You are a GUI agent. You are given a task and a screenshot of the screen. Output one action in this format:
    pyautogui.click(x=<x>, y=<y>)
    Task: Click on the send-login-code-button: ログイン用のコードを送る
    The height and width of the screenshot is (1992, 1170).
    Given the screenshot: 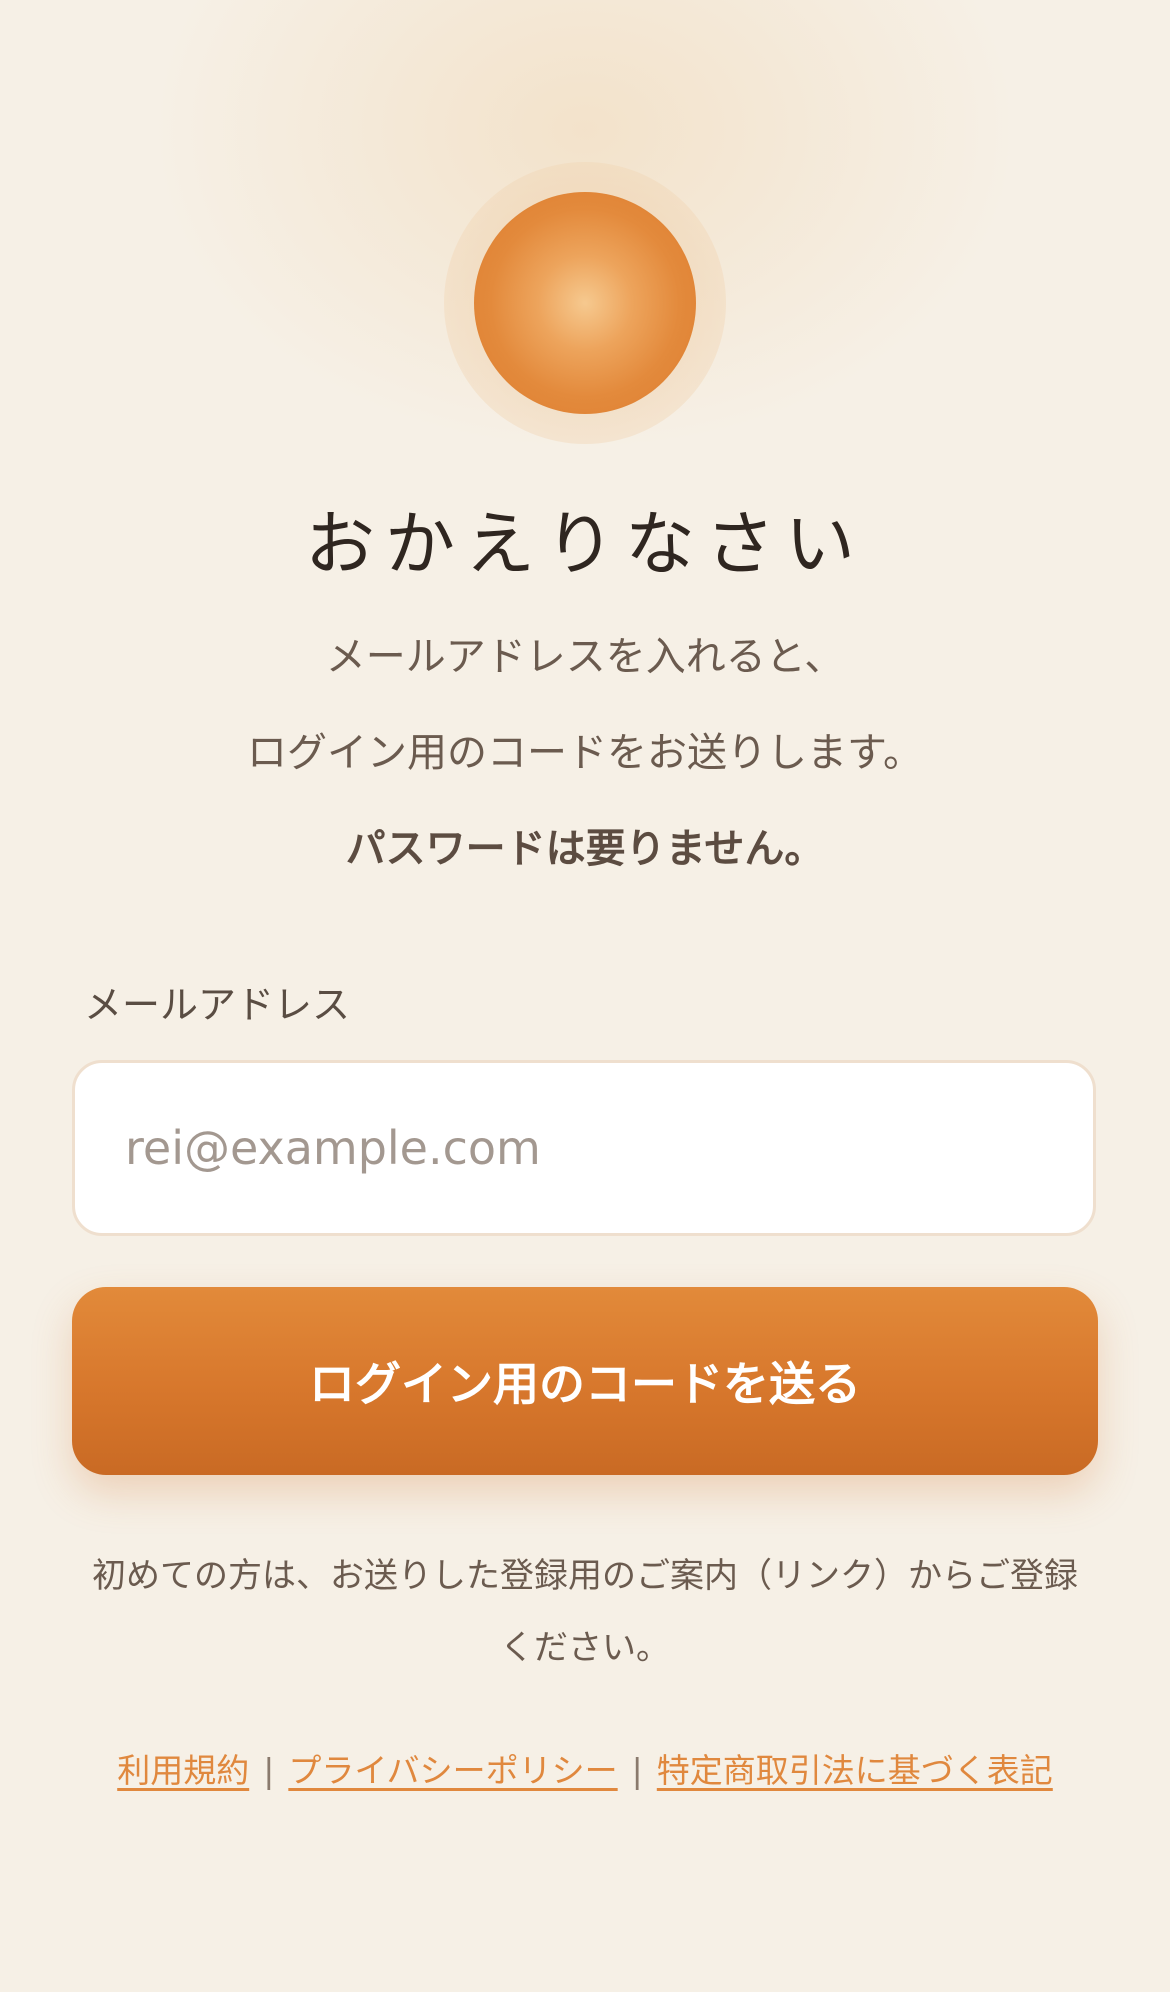 What is the action you would take?
    pyautogui.click(x=585, y=1381)
    